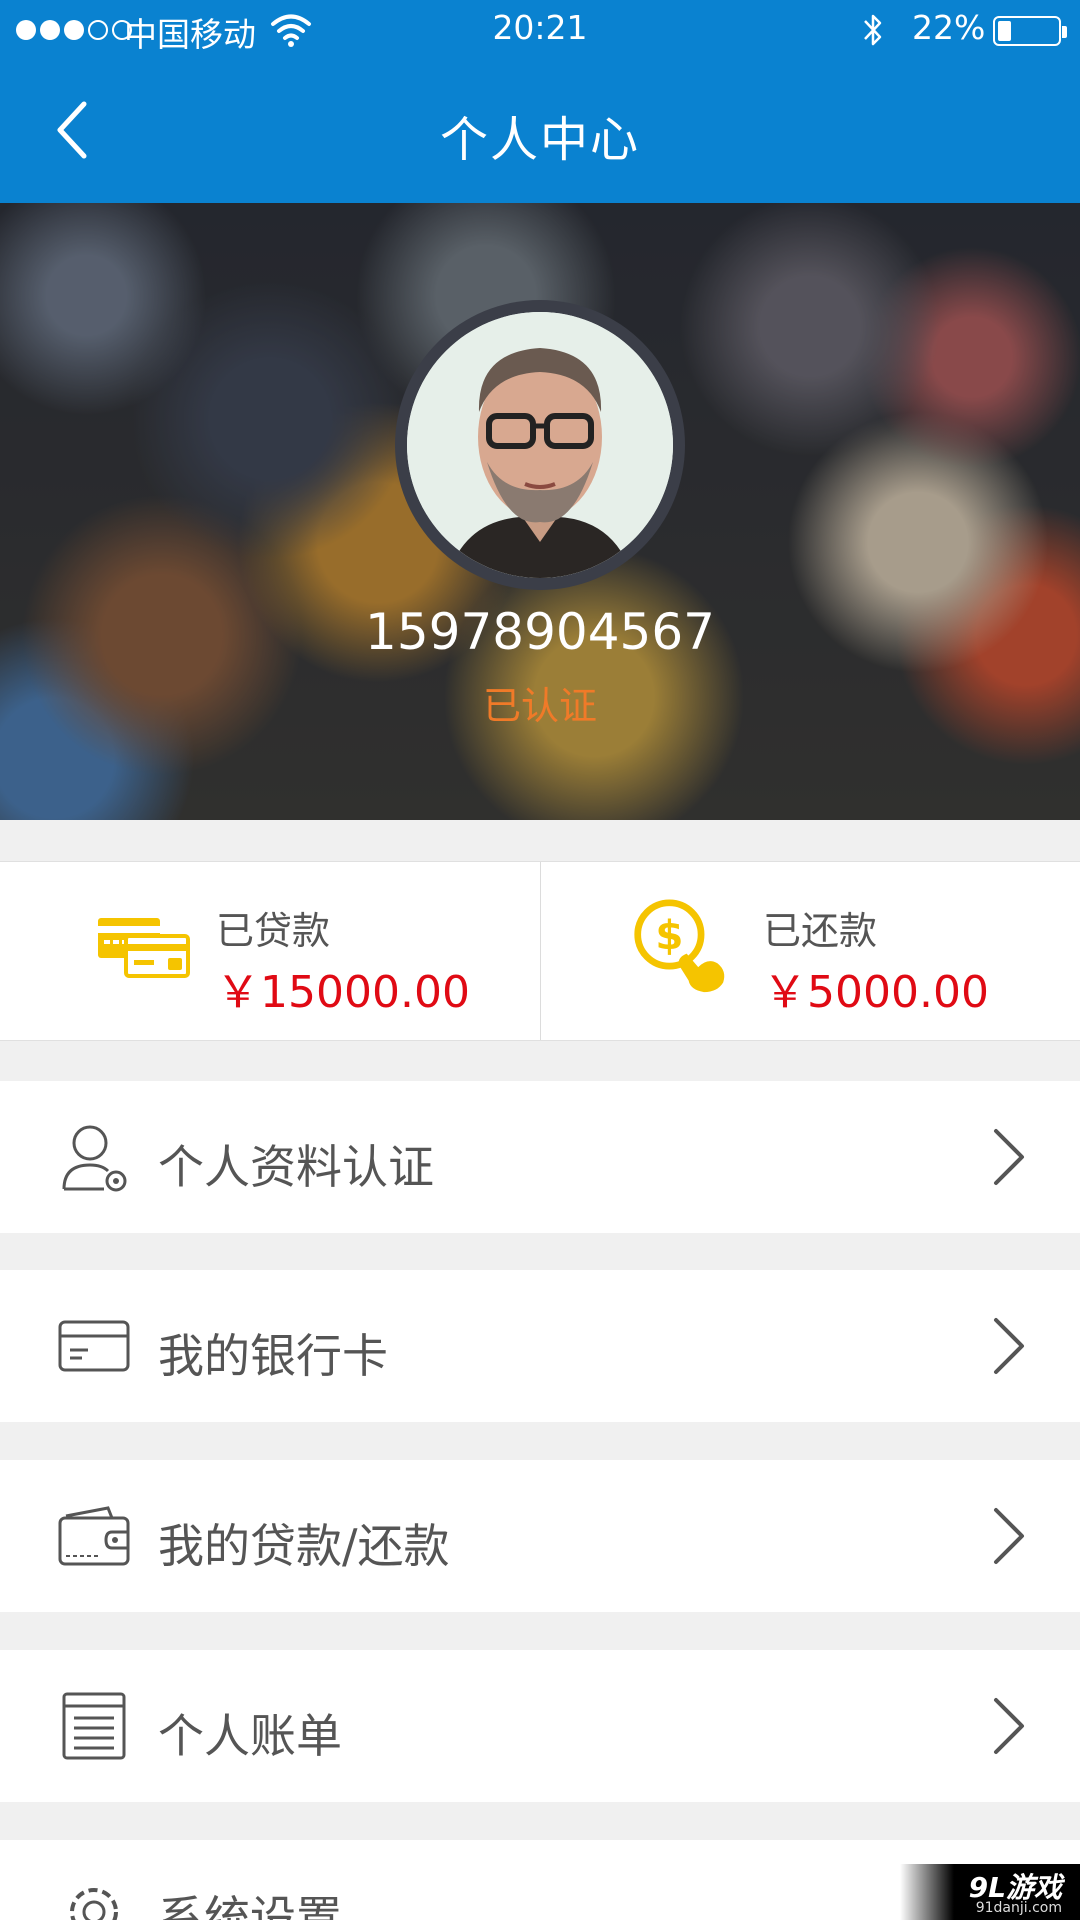  What do you see at coordinates (540, 632) in the screenshot?
I see `phone-number: 15978904567` at bounding box center [540, 632].